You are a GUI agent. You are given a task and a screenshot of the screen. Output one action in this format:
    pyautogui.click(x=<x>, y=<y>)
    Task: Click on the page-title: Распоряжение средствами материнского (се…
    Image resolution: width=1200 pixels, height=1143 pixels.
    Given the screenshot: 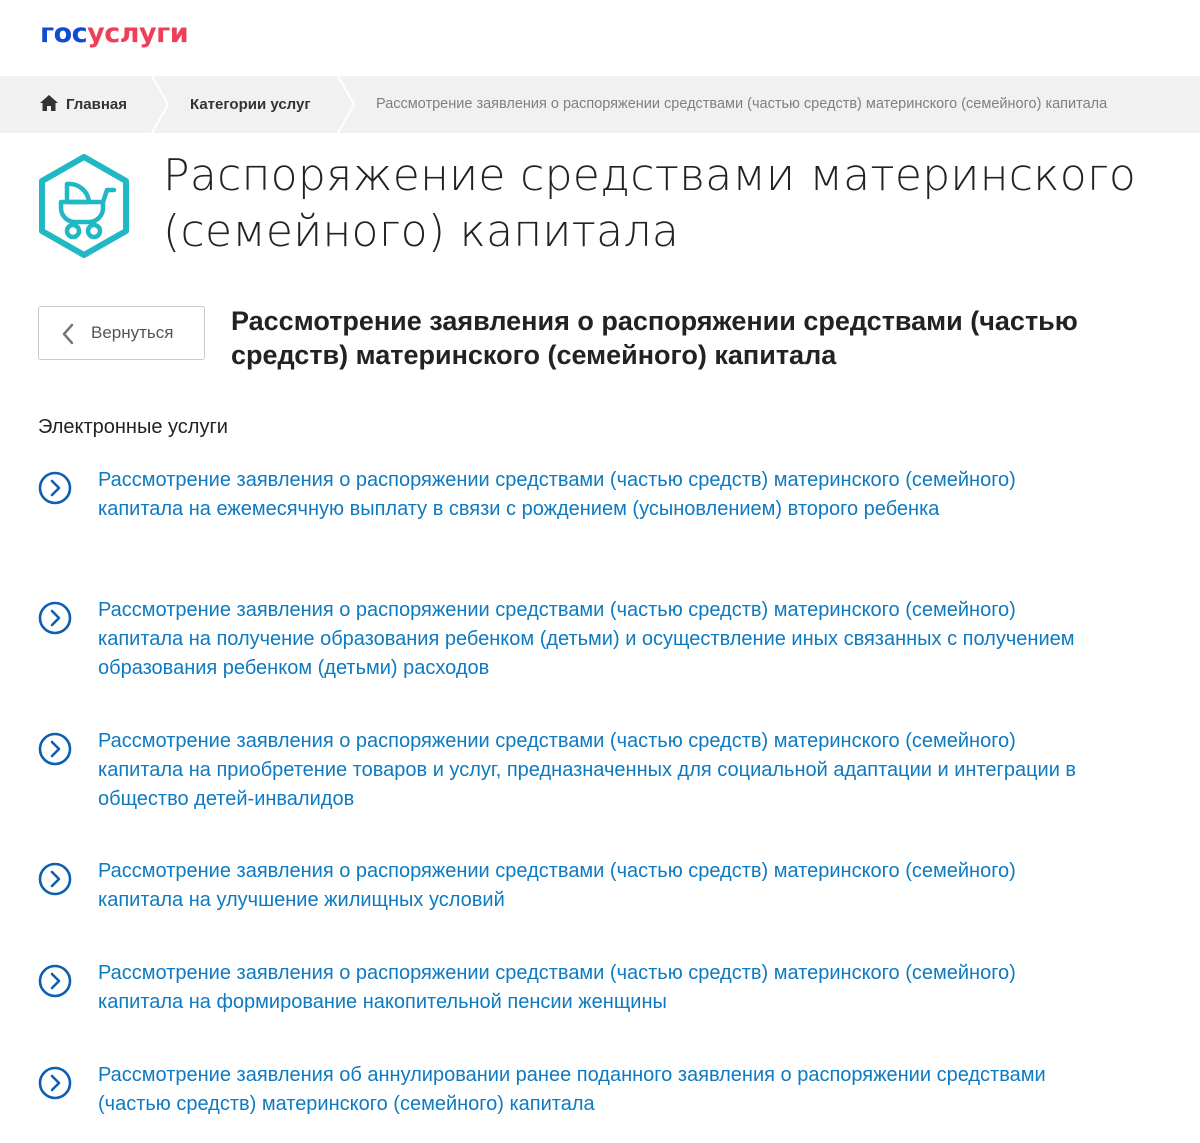 What is the action you would take?
    pyautogui.click(x=650, y=203)
    